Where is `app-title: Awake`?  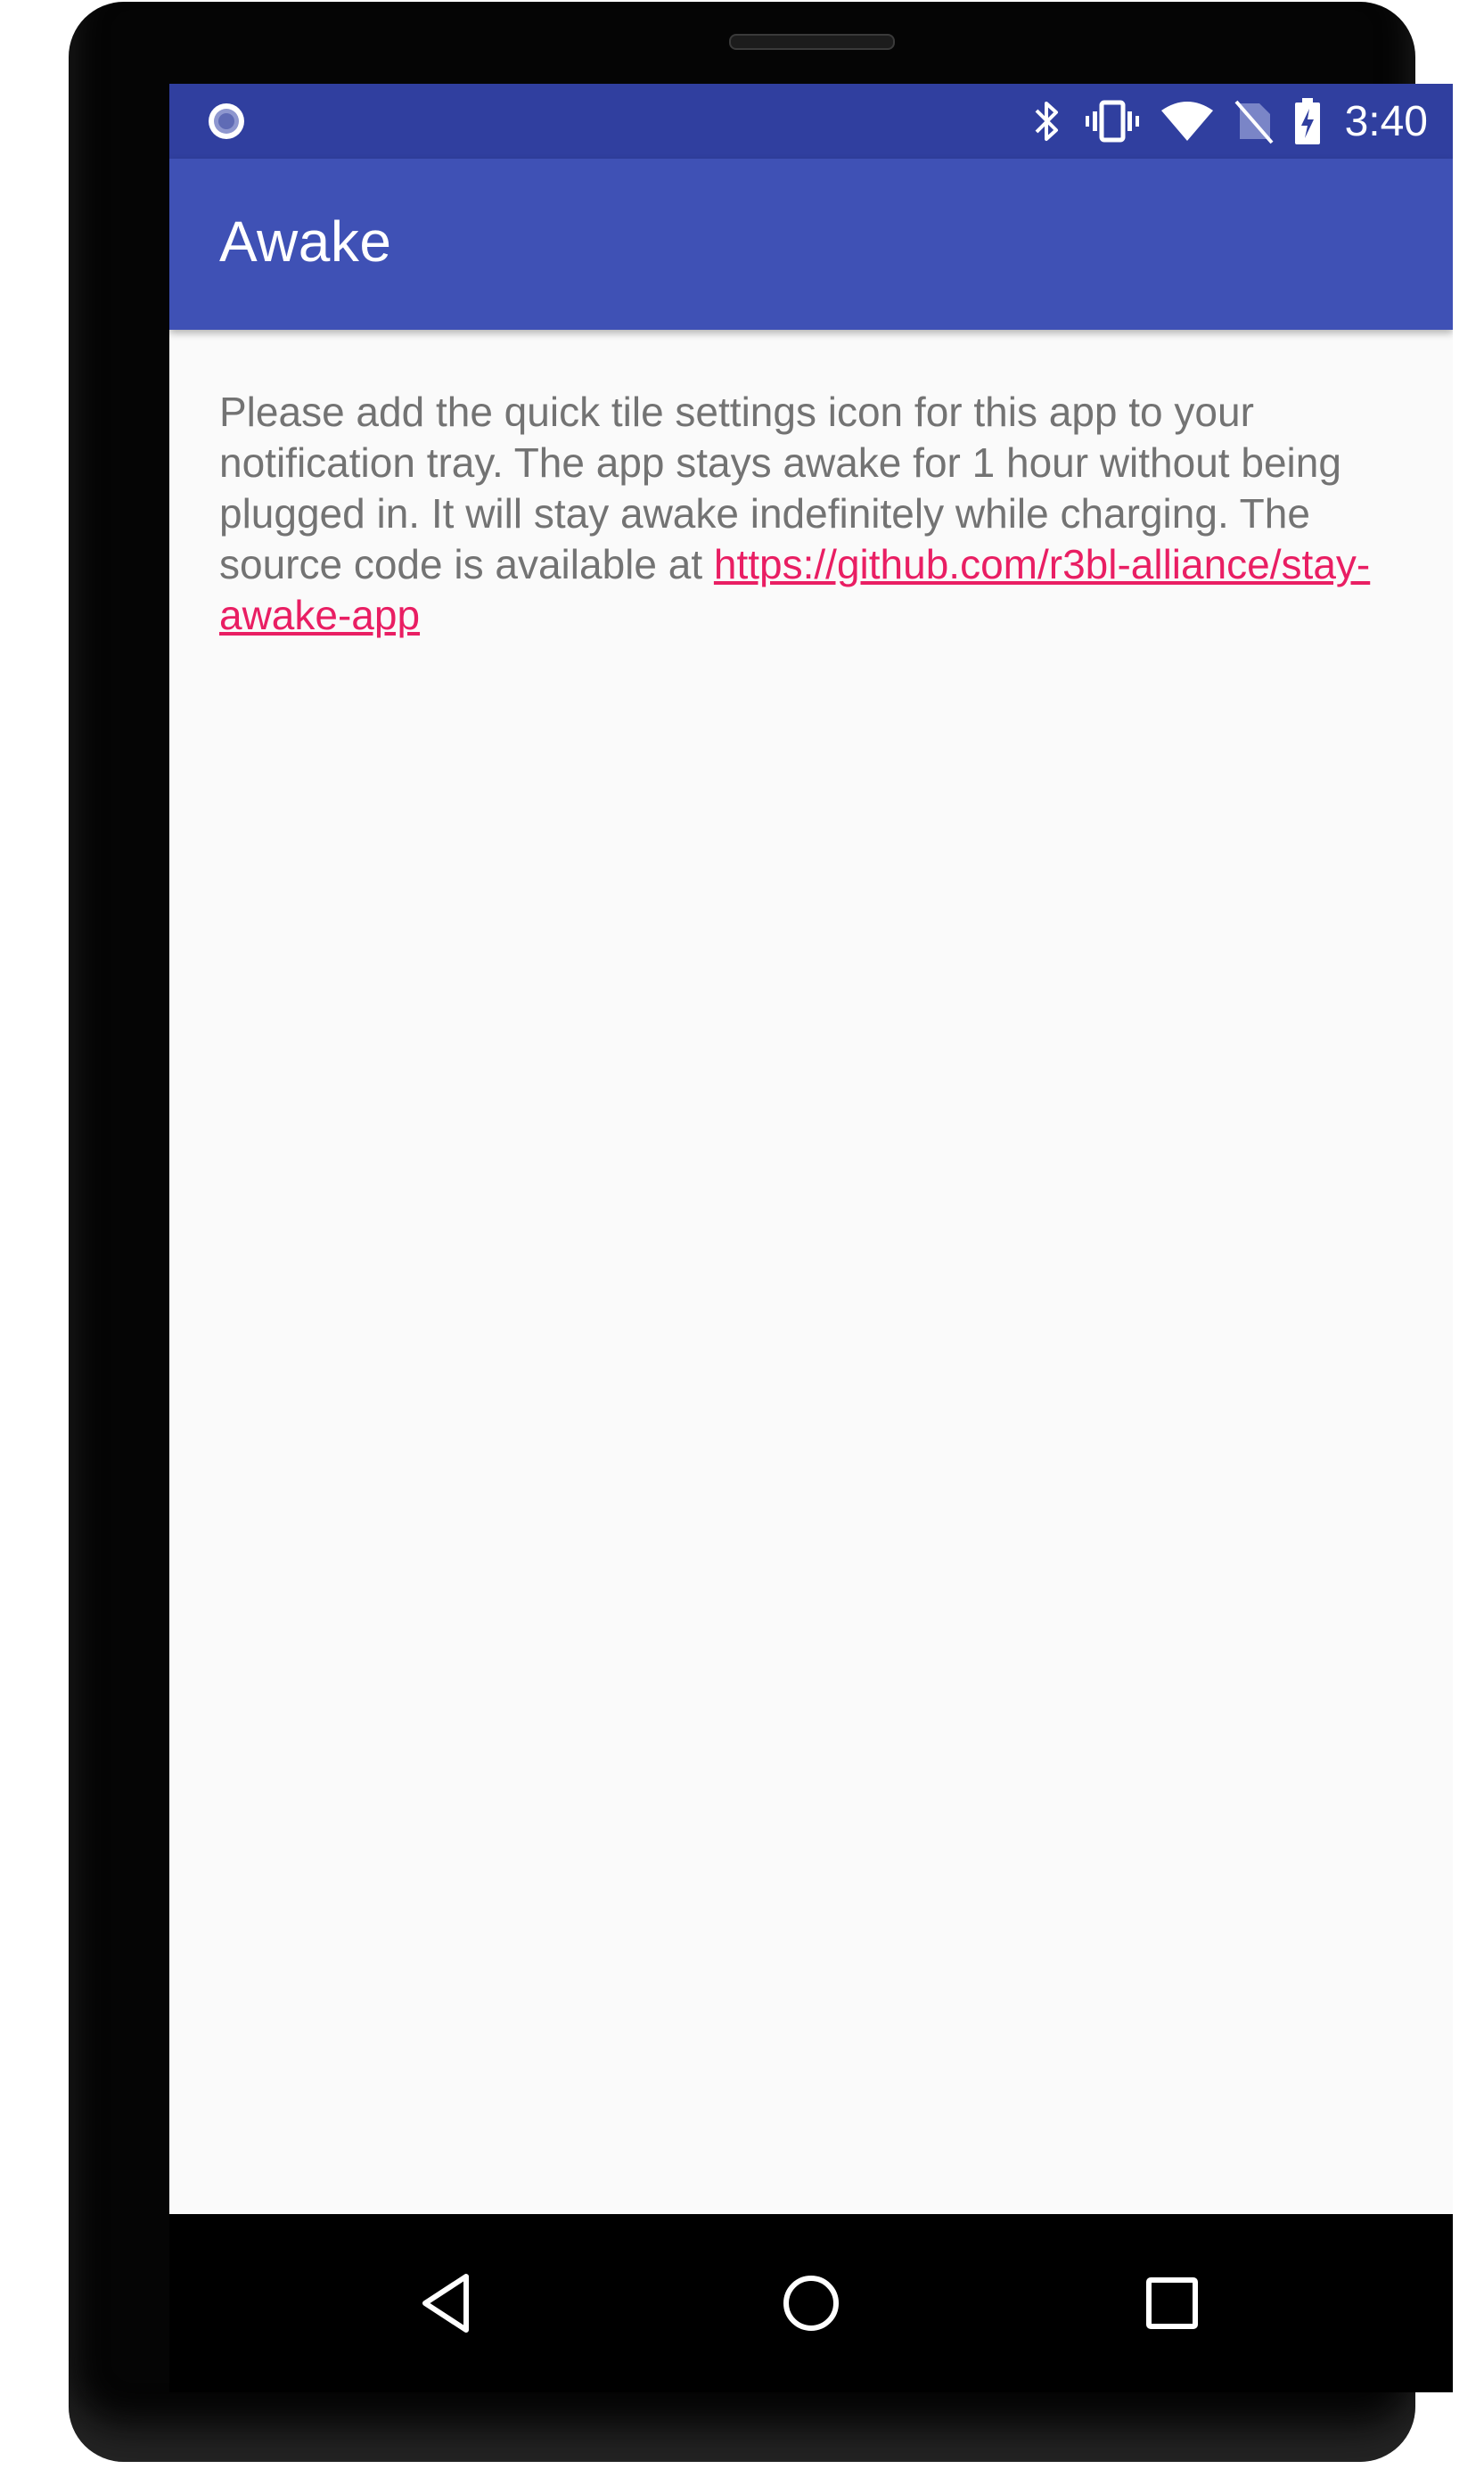
app-title: Awake is located at coordinates (305, 241).